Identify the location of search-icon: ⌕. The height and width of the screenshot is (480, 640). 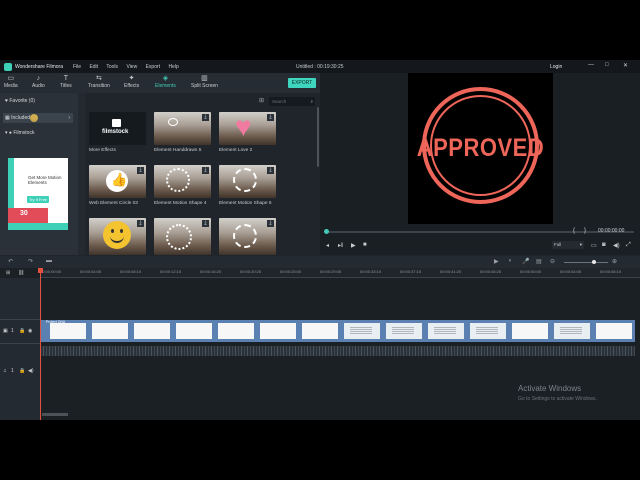
(311, 101).